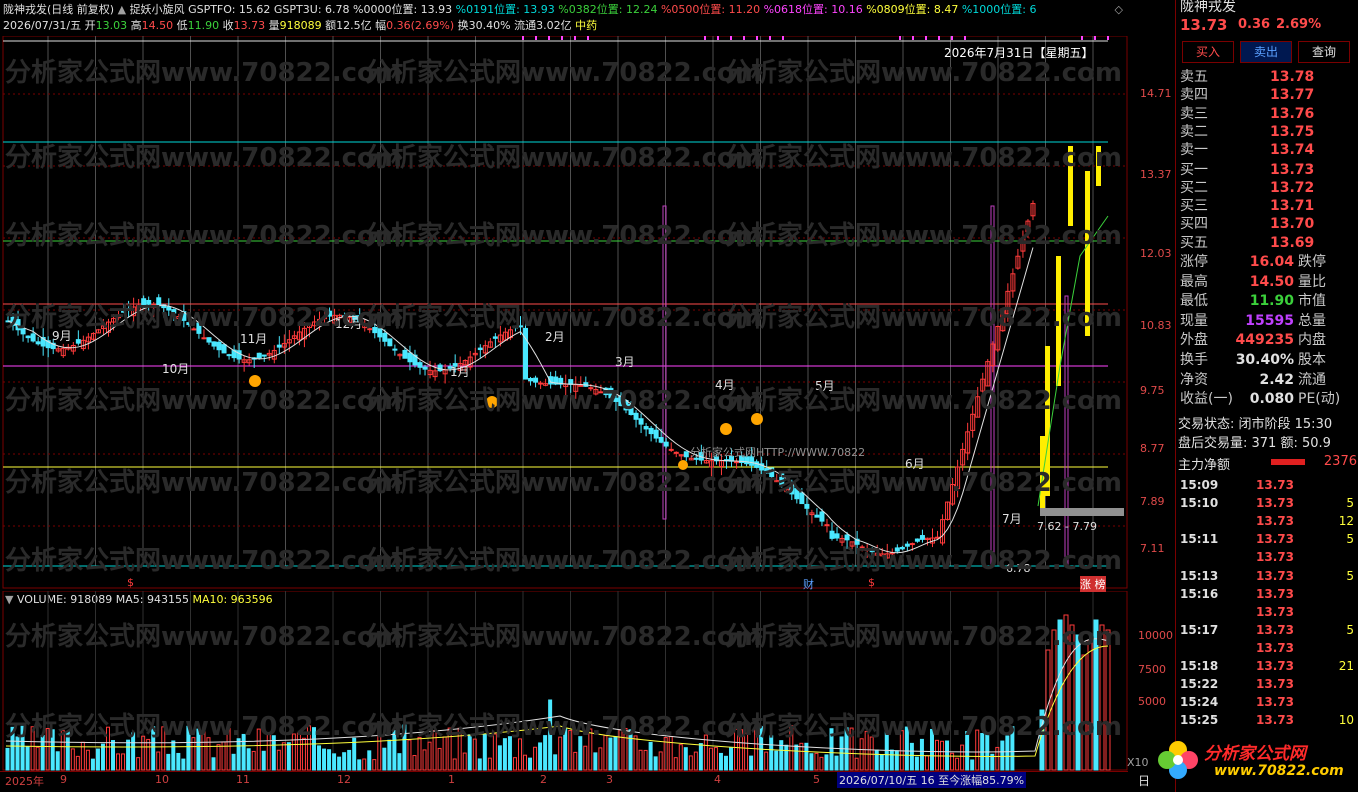  I want to click on orderbook-row: 卖二 13.75, so click(1268, 132).